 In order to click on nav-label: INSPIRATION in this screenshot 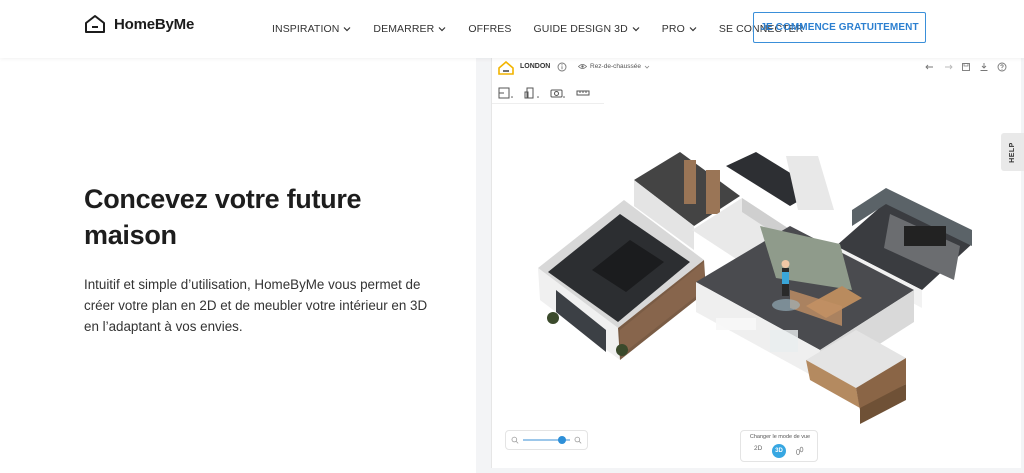, I will do `click(306, 29)`.